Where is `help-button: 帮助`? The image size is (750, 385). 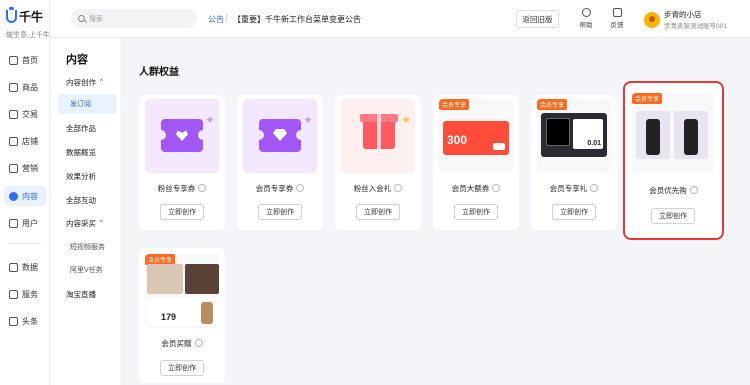
help-button: 帮助 is located at coordinates (586, 18).